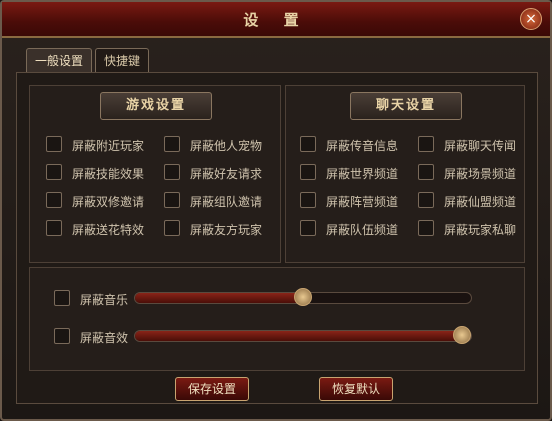 This screenshot has width=552, height=421. I want to click on option-label: 屏蔽双修邀请, so click(108, 202).